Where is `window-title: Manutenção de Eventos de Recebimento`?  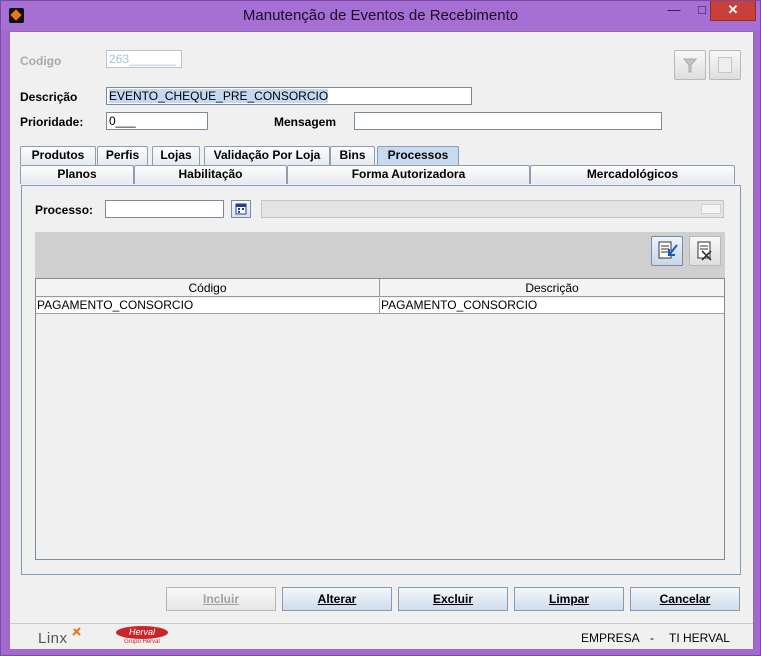 window-title: Manutenção de Eventos de Recebimento is located at coordinates (380, 15).